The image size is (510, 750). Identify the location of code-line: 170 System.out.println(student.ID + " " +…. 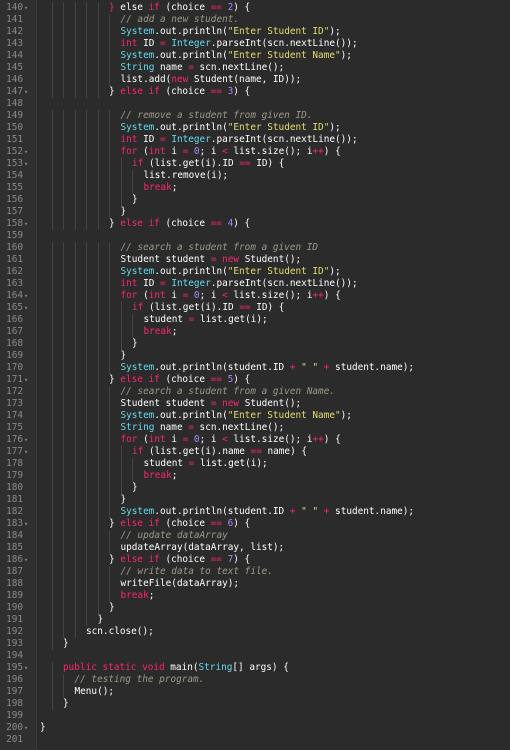
(255, 368).